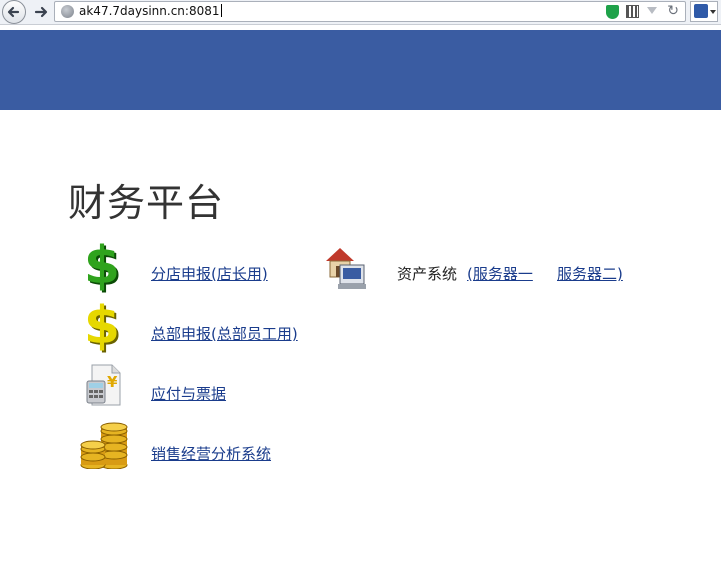 This screenshot has height=583, width=721. I want to click on qr-code-icon, so click(632, 11).